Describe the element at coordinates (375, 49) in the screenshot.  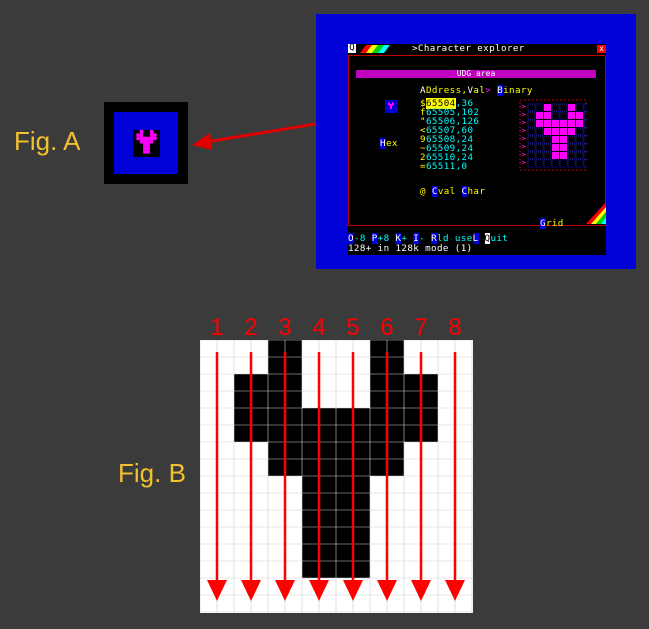
I see `rainbow-stripe-icon` at that location.